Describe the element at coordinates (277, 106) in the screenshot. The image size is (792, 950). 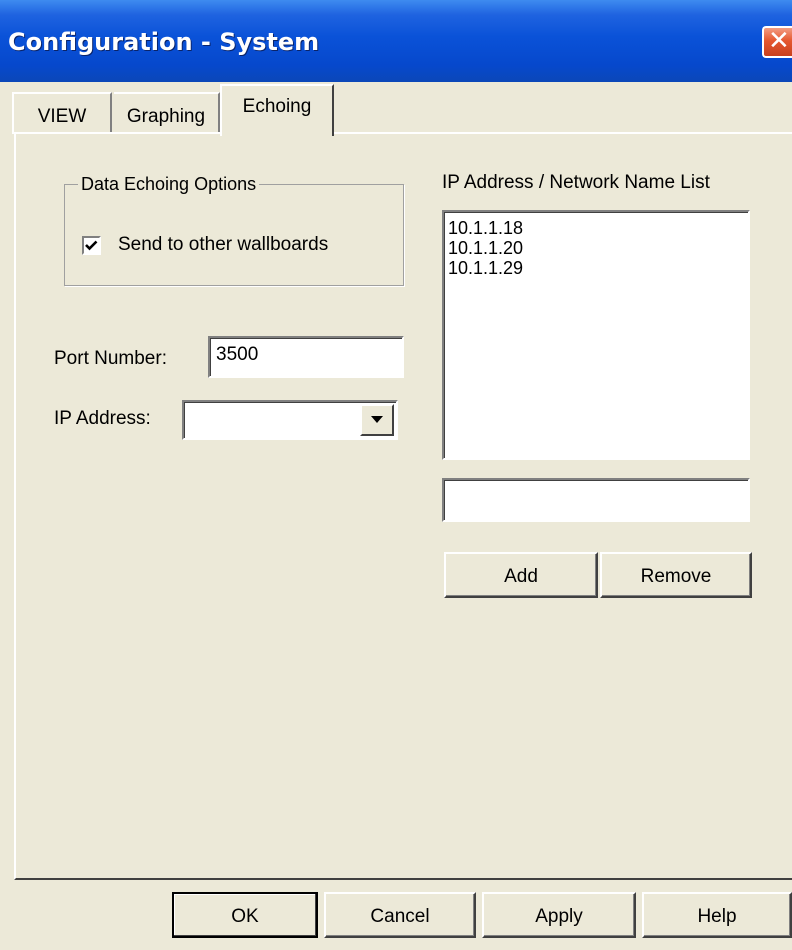
I see `tab-echoing-label: Echoing` at that location.